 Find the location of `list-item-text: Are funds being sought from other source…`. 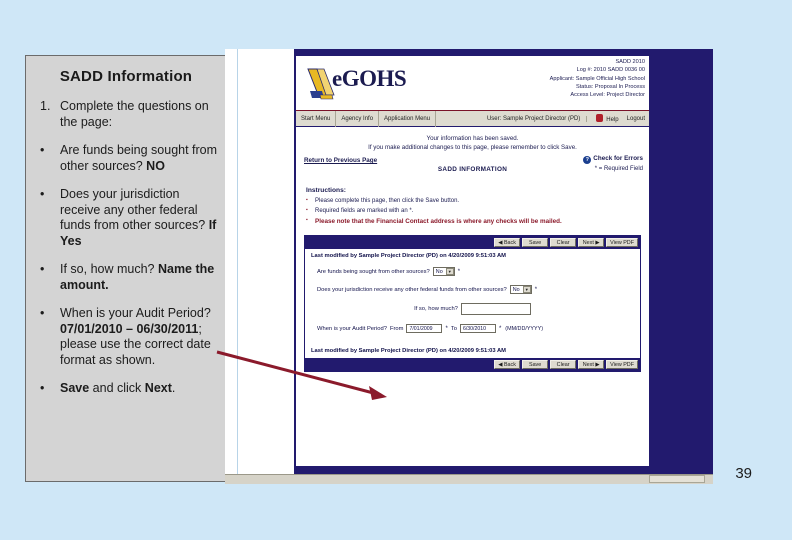

list-item-text: Are funds being sought from other source… is located at coordinates (139, 158).